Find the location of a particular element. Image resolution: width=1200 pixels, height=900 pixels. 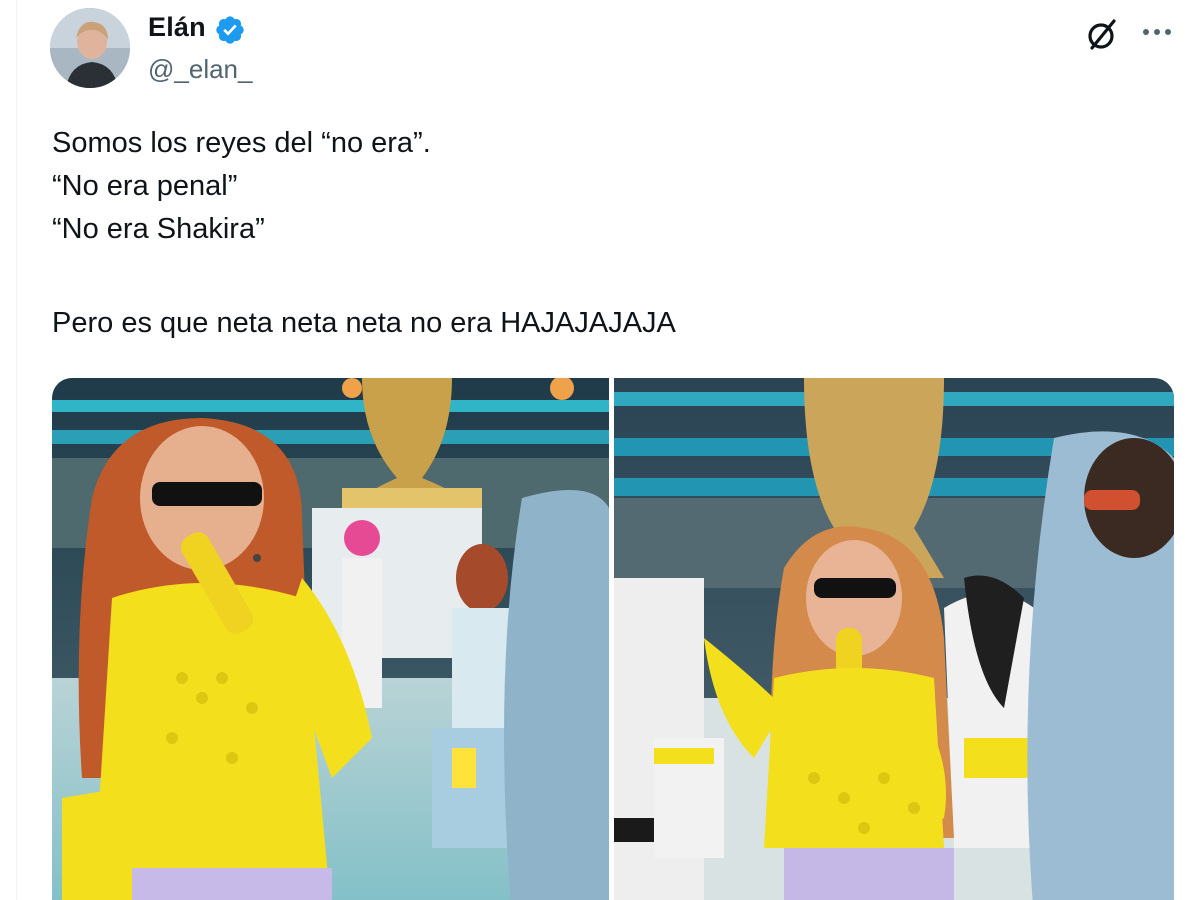

verified-badge-icon is located at coordinates (230, 30).